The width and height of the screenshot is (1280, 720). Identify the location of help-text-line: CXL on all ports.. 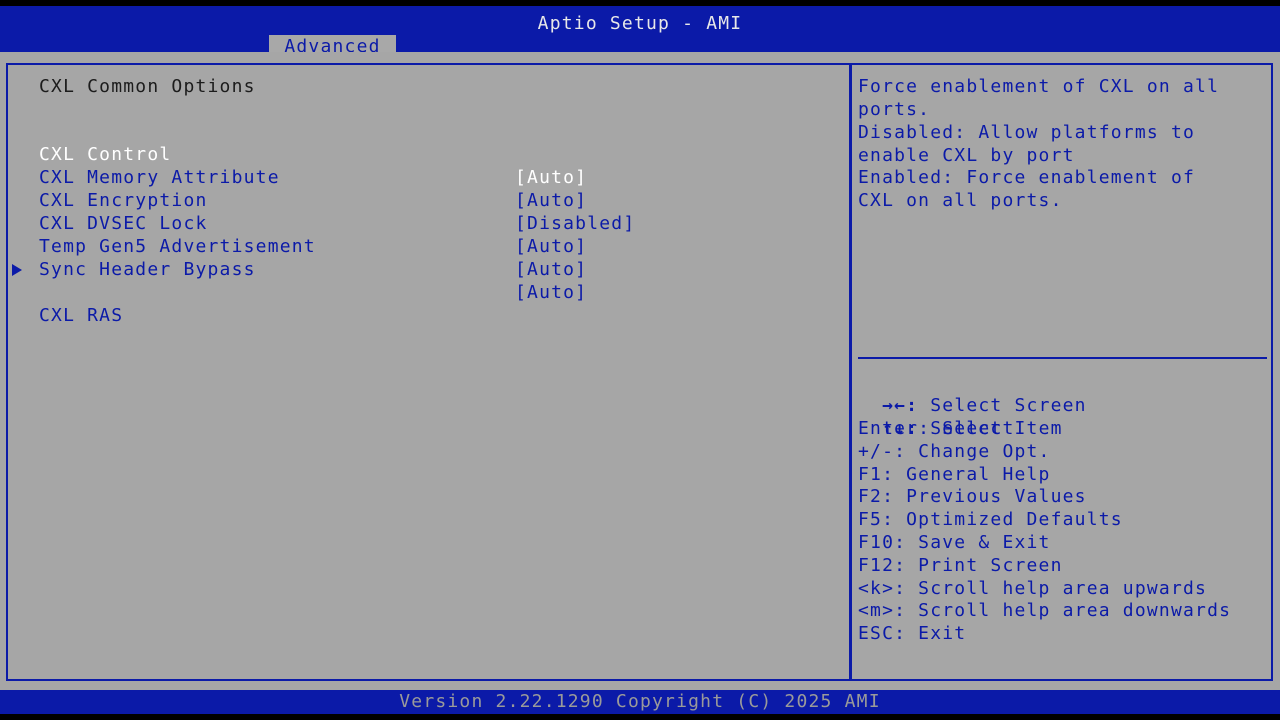
(960, 200).